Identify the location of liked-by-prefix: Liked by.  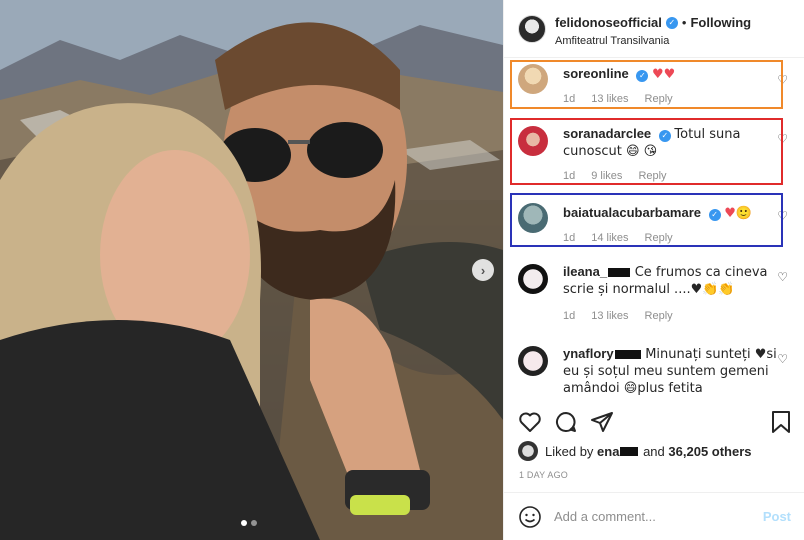
(569, 451).